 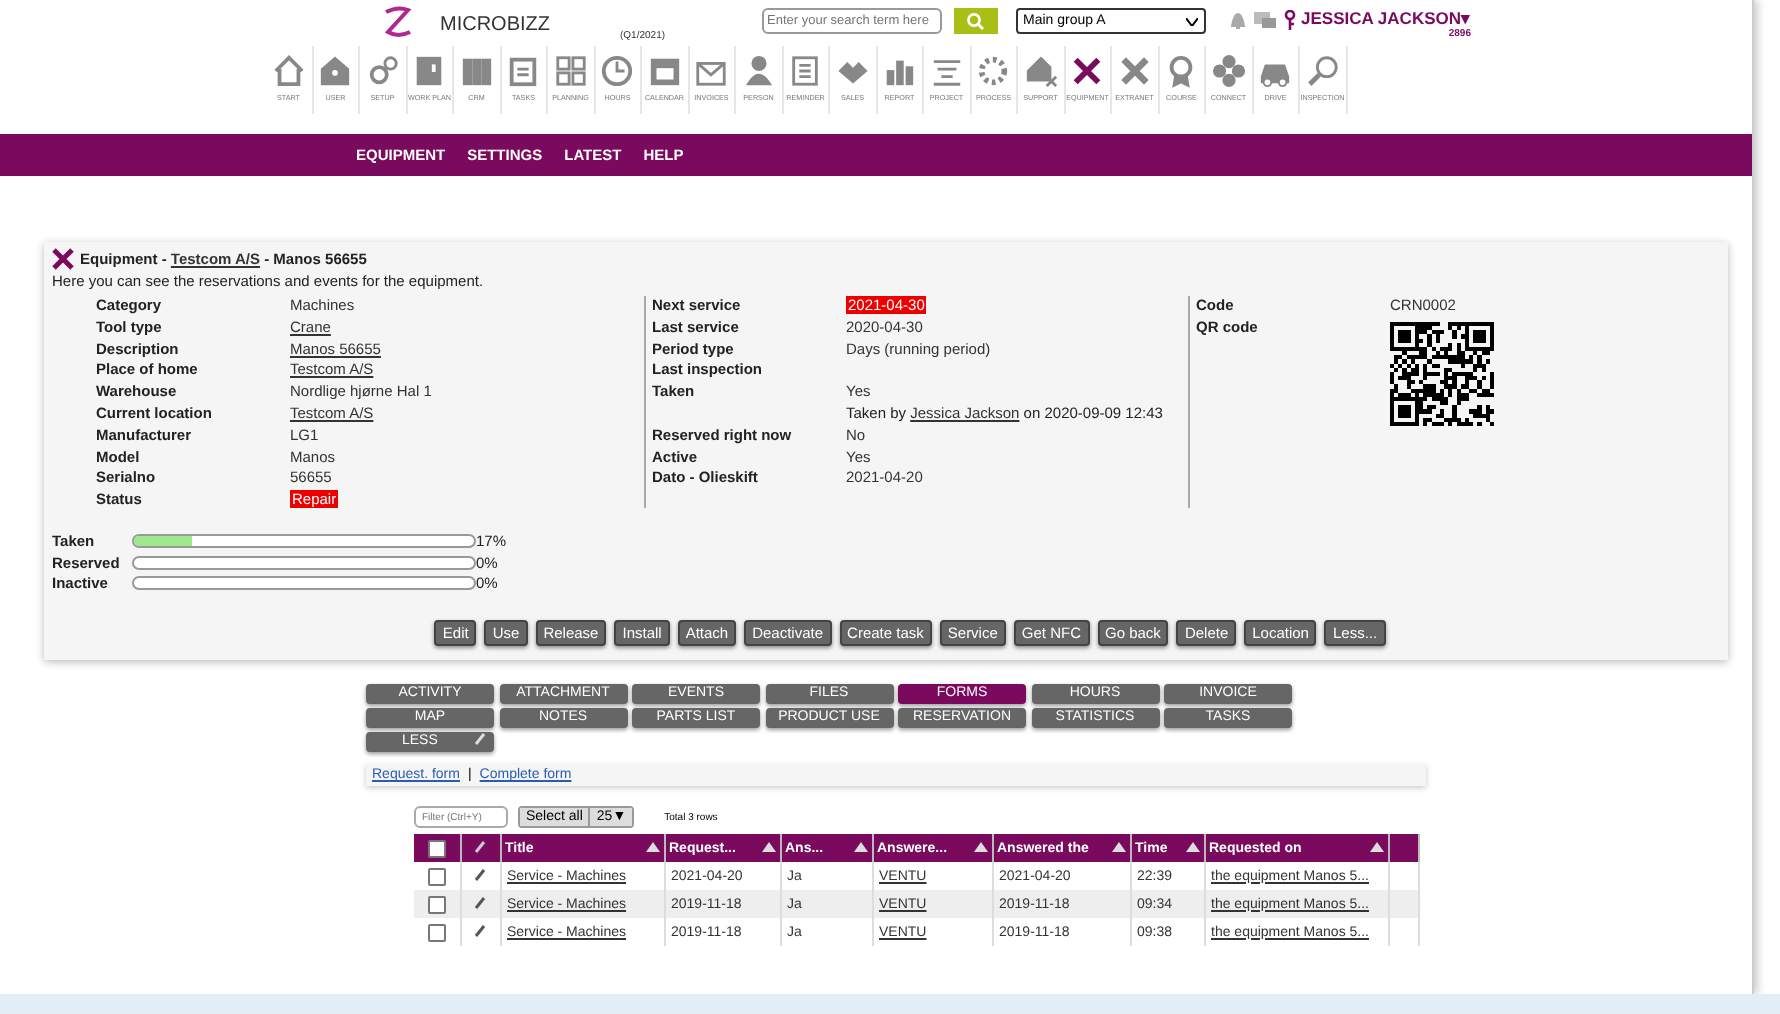 I want to click on clipboard-icon, so click(x=523, y=71).